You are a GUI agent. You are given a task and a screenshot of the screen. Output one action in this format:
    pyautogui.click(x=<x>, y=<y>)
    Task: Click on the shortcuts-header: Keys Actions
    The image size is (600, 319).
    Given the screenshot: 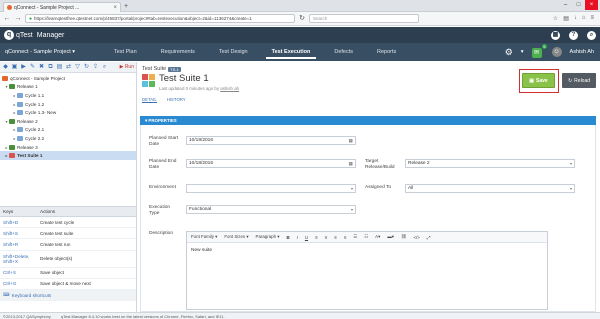 What is the action you would take?
    pyautogui.click(x=68, y=211)
    